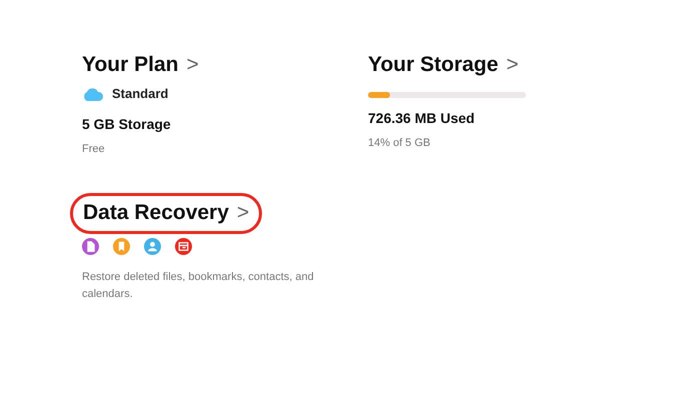 This screenshot has height=417, width=673. What do you see at coordinates (198, 286) in the screenshot?
I see `recovery-description: Restore deleted files, bookmarks, contacts, and calendars.` at bounding box center [198, 286].